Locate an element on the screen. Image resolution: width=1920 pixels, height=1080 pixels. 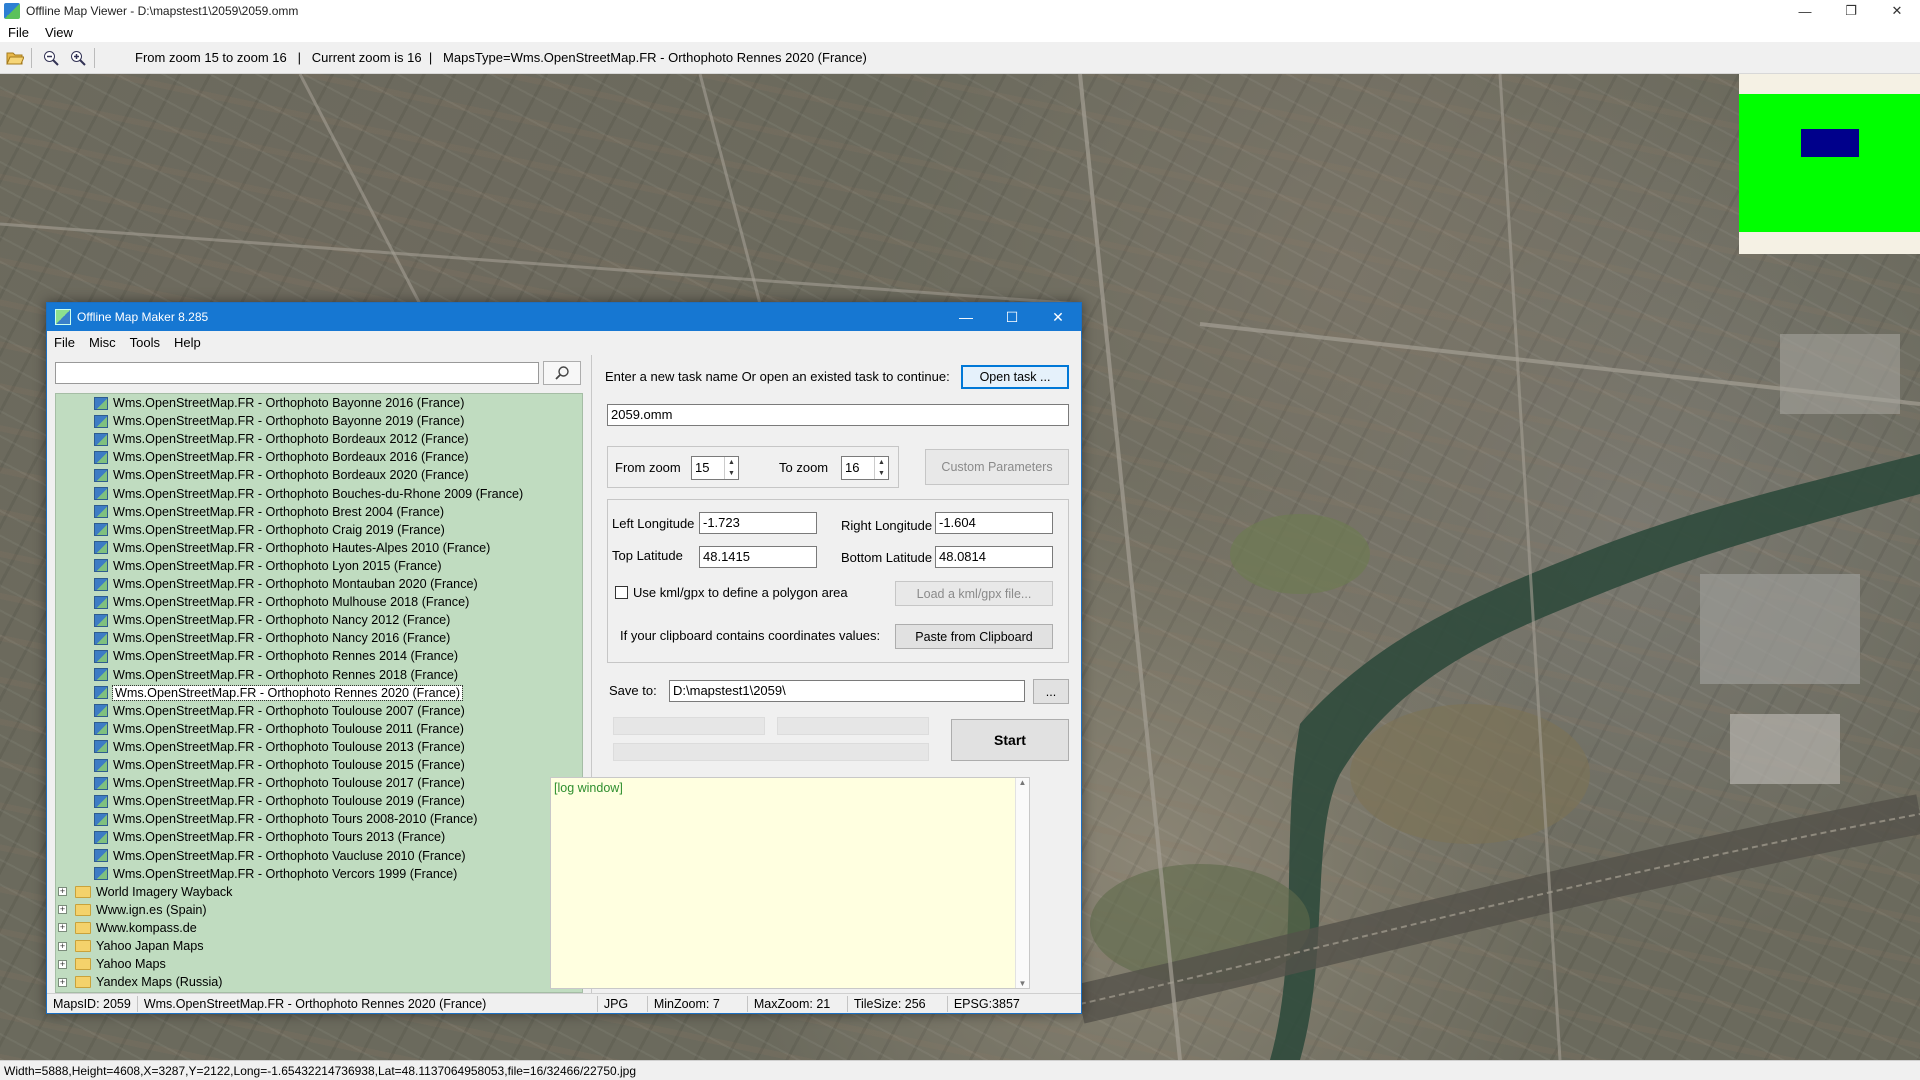
zoom-in-icon is located at coordinates (78, 58).